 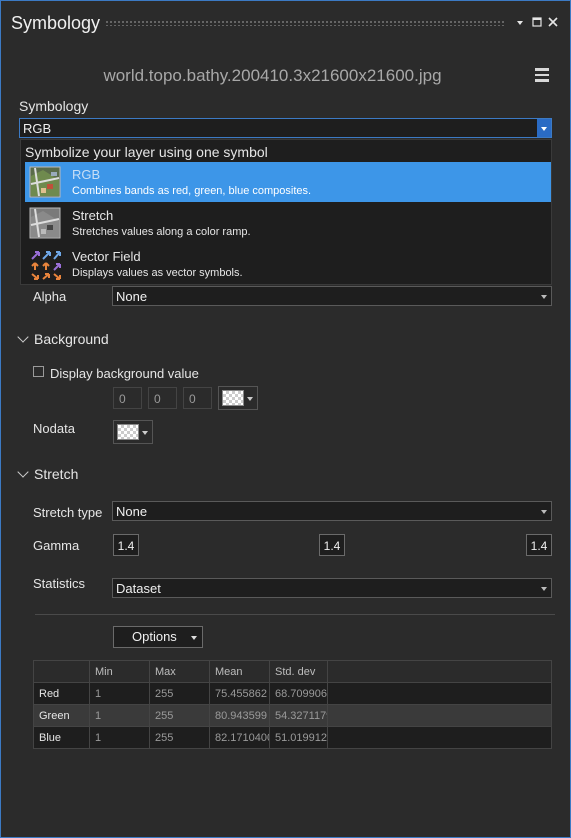 I want to click on dropdown-button, so click(x=544, y=128).